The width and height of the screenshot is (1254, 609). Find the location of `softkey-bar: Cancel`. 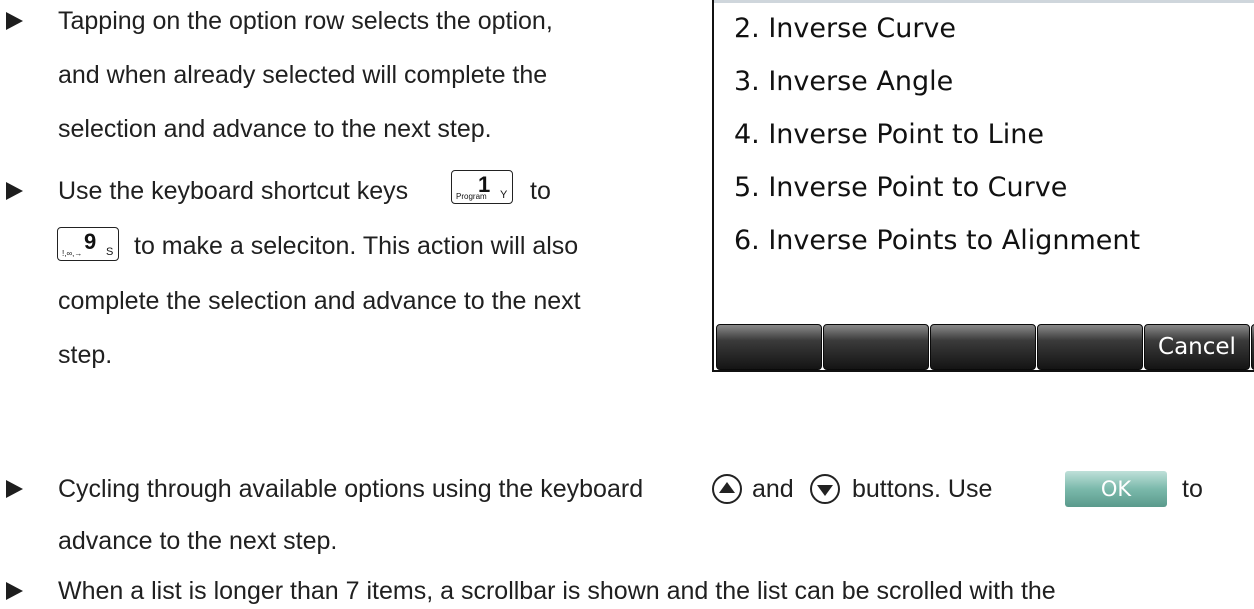

softkey-bar: Cancel is located at coordinates (984, 347).